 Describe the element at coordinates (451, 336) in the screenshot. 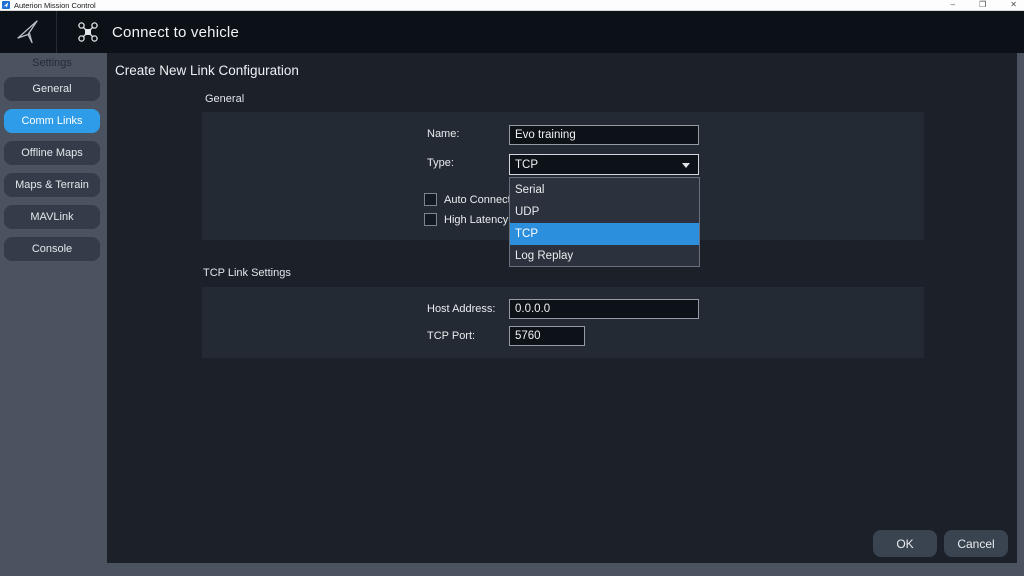

I see `tcp-port-label: TCP Port:` at that location.